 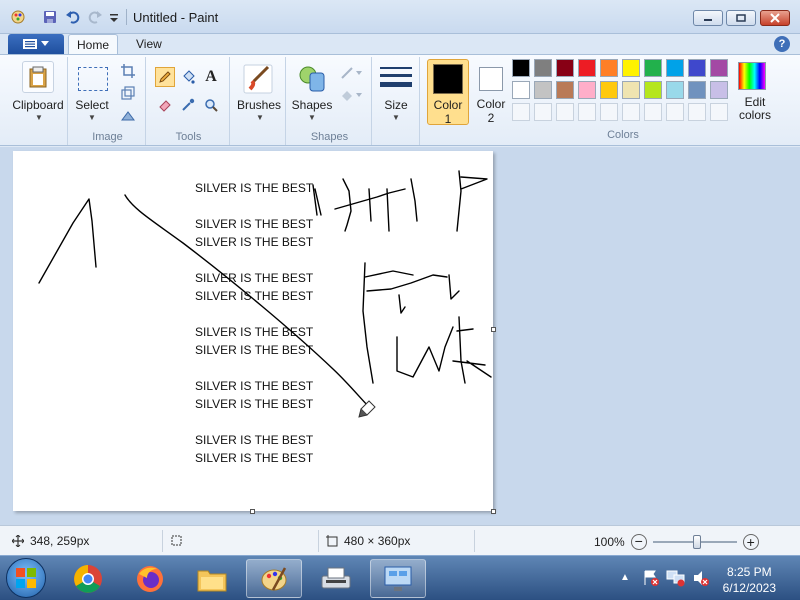 What do you see at coordinates (259, 105) in the screenshot?
I see `brushes-label: Brushes` at bounding box center [259, 105].